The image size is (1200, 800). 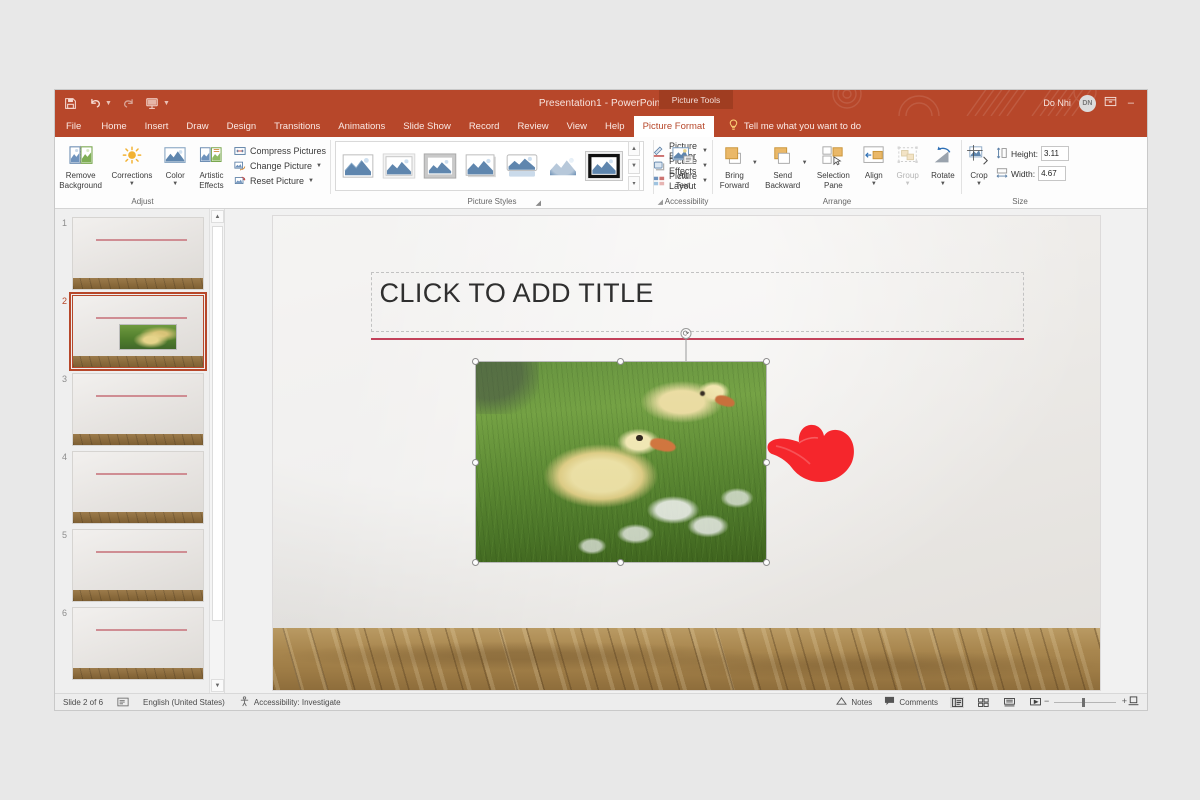 I want to click on rotate-button: Rotate ▼, so click(x=943, y=163).